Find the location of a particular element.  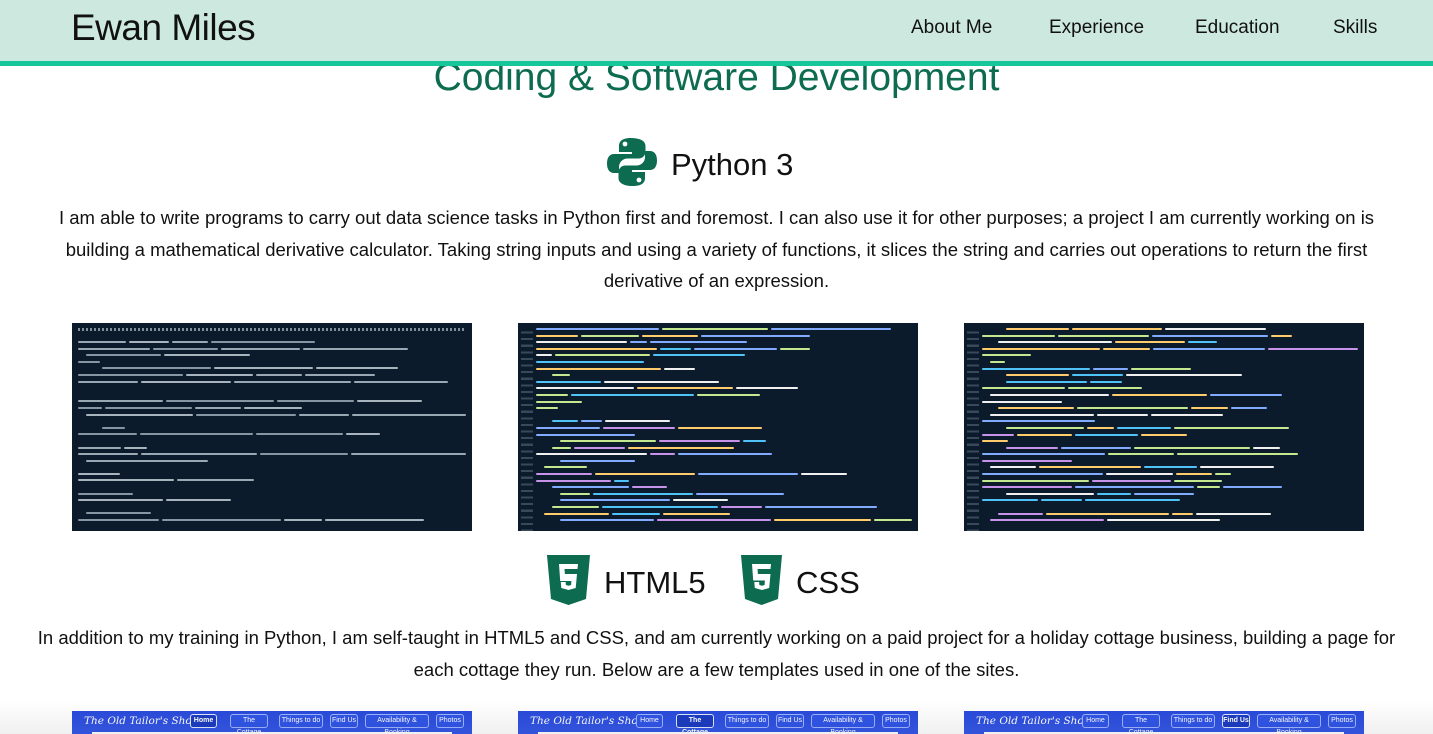

html5-skill-heading: HTML5 is located at coordinates (626, 582).